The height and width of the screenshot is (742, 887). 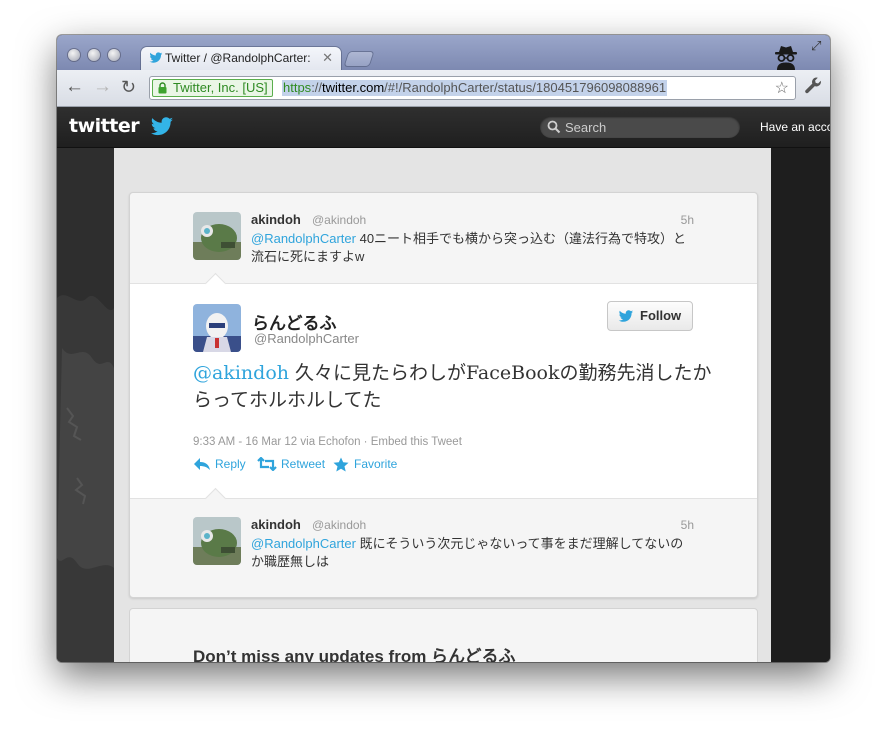 I want to click on right-gutter, so click(x=800, y=405).